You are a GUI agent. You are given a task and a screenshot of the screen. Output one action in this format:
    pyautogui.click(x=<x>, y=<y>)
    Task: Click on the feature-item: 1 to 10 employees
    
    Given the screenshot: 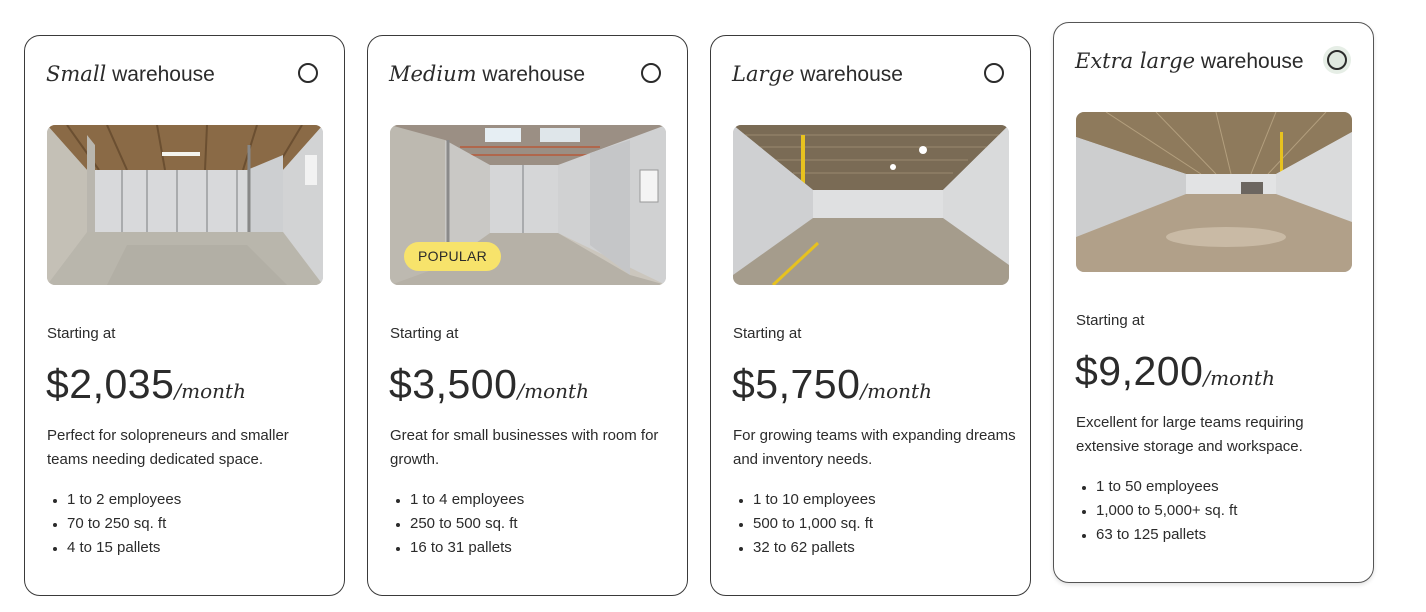 What is the action you would take?
    pyautogui.click(x=814, y=500)
    